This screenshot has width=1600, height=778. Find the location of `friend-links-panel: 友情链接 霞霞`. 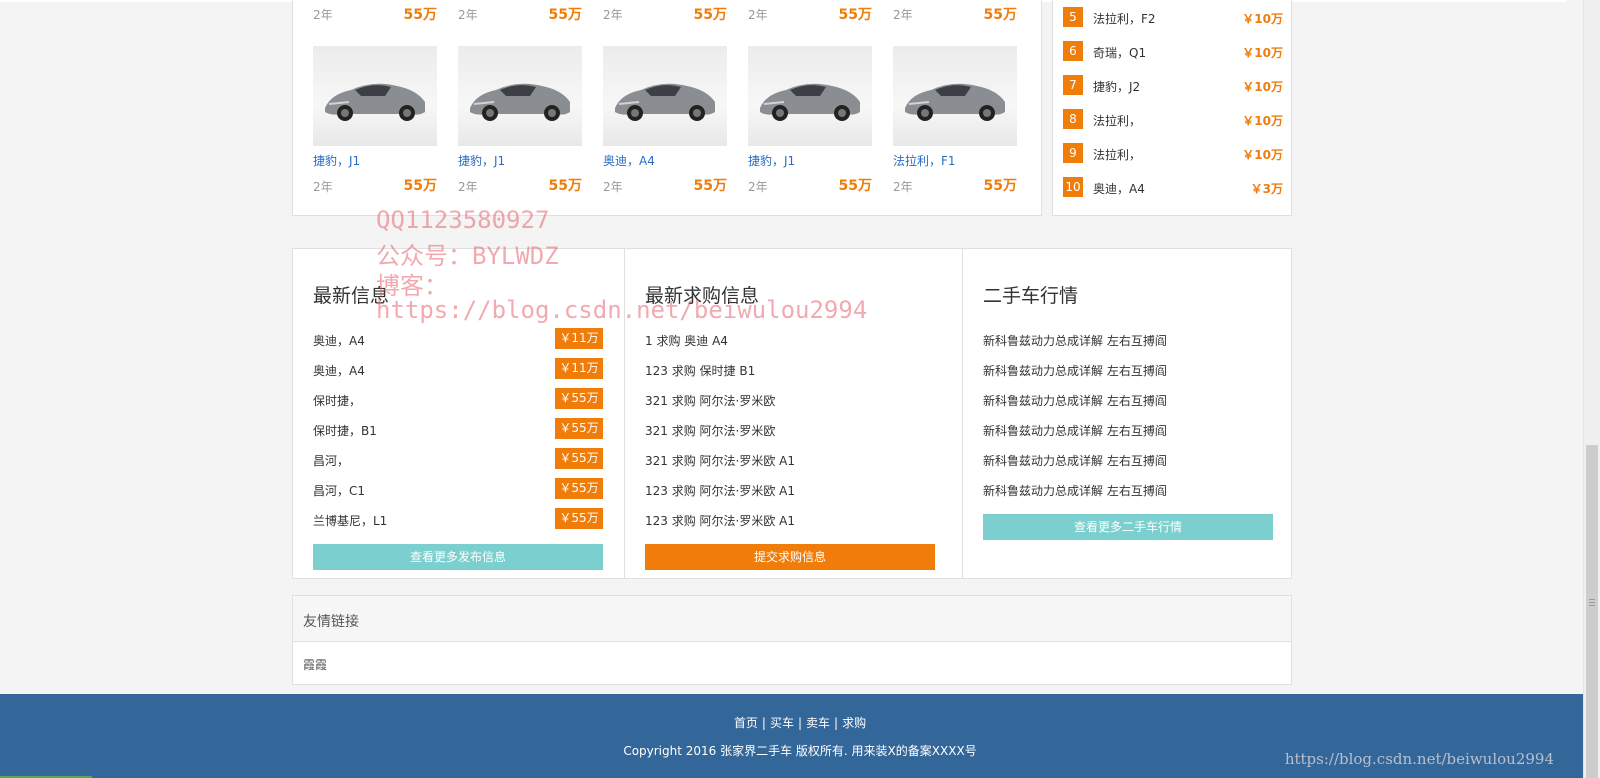

friend-links-panel: 友情链接 霞霞 is located at coordinates (792, 640).